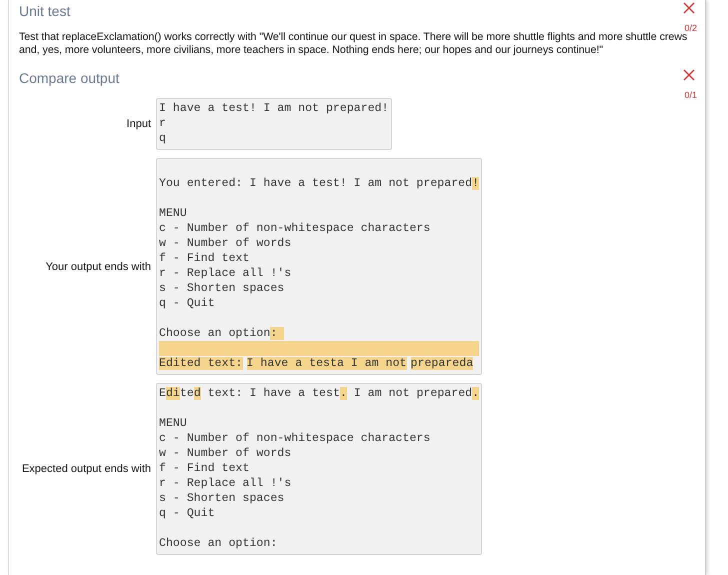  Describe the element at coordinates (162, 393) in the screenshot. I see `output-text: E` at that location.